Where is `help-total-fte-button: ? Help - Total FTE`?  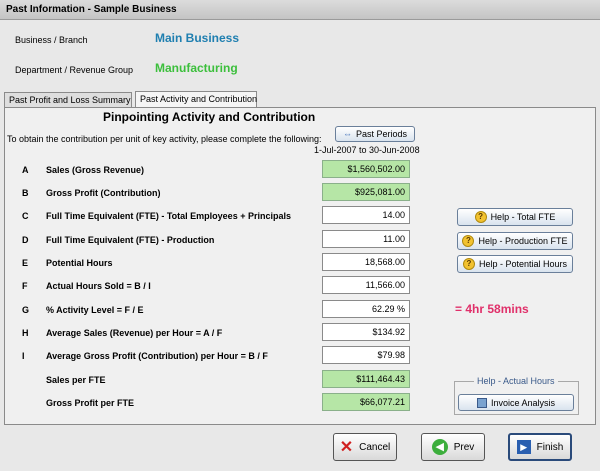
help-total-fte-button: ? Help - Total FTE is located at coordinates (515, 217).